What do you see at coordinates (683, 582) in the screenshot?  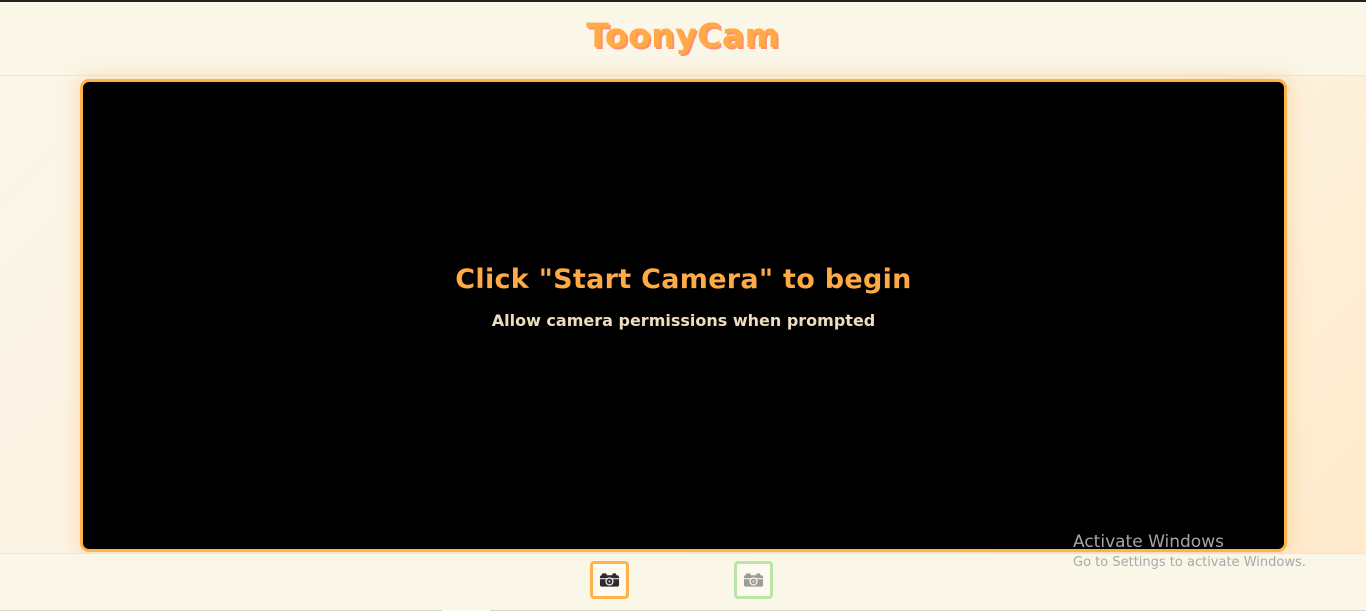 I see `controls-bar` at bounding box center [683, 582].